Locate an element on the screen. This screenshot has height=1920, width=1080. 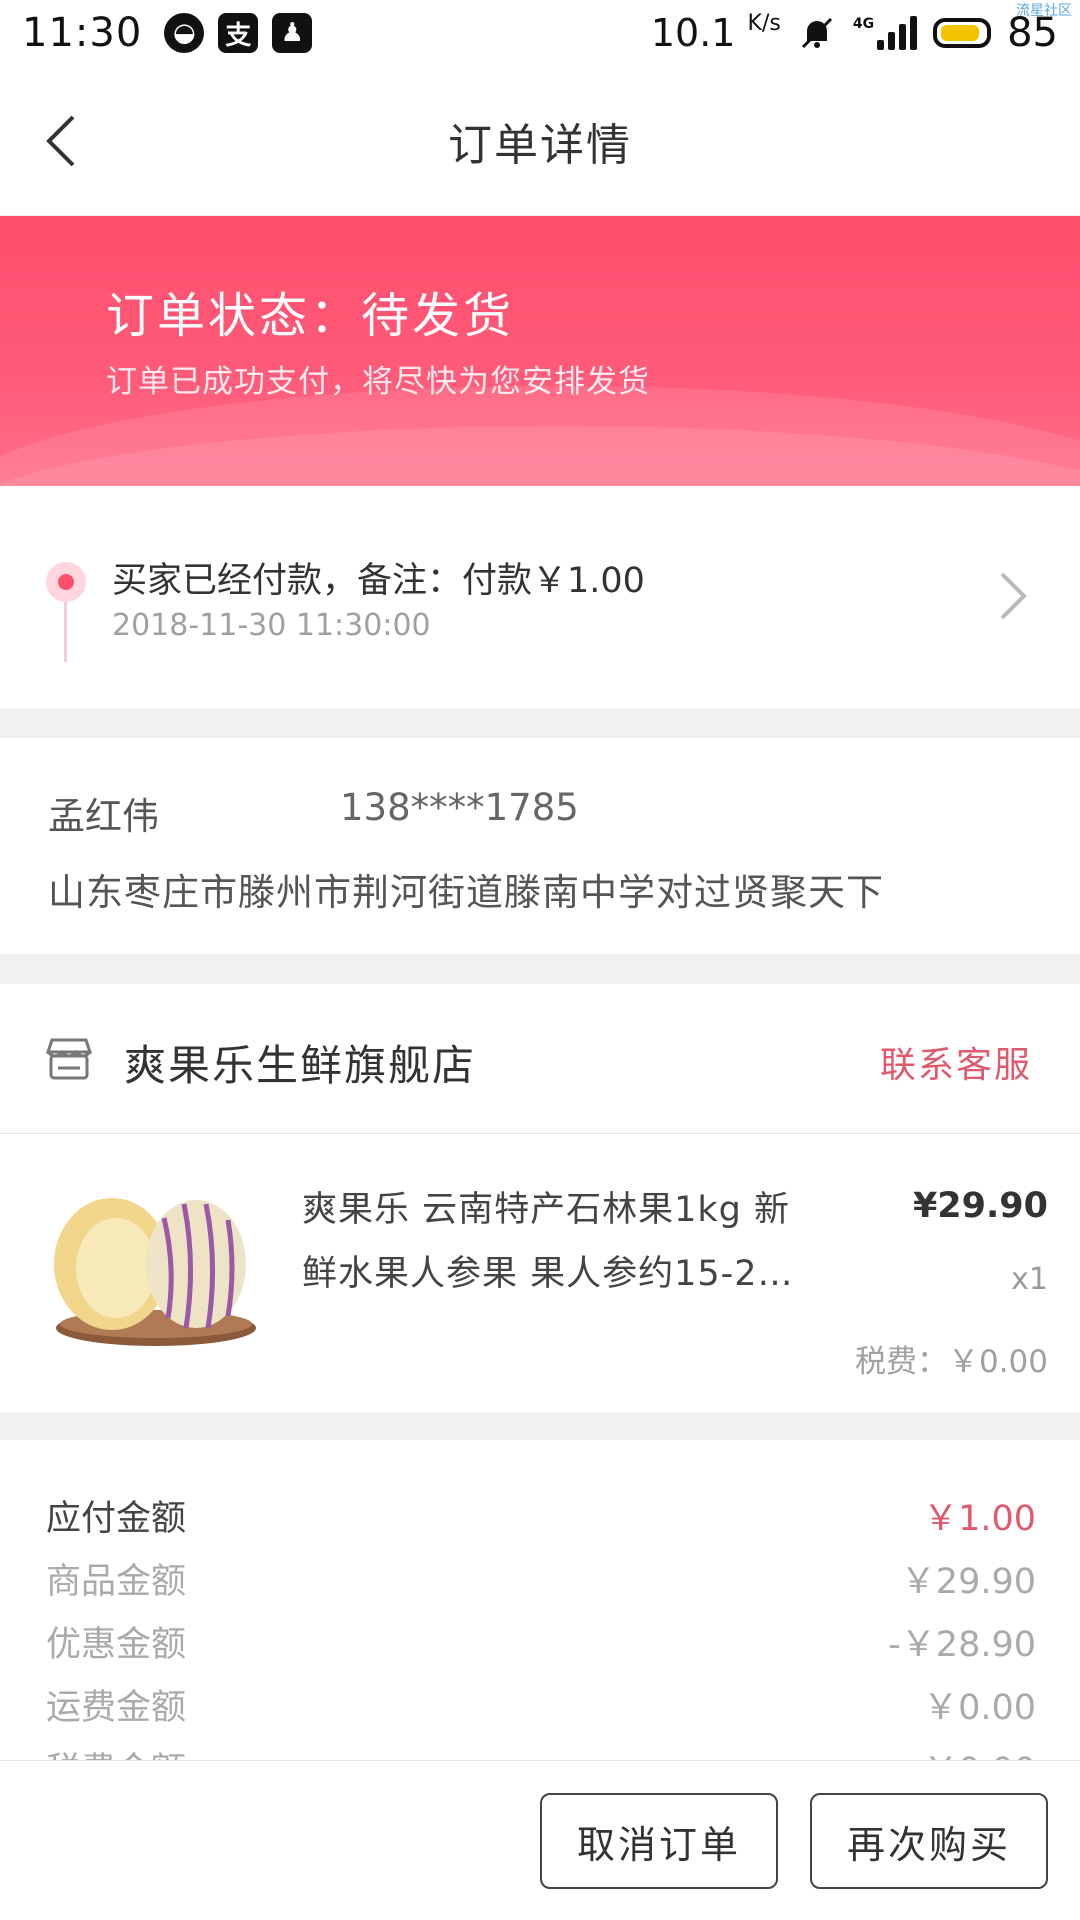
order-tracking-row: 买家已经付款，备注：付款￥1.00 2018-11-30 11:30:00 is located at coordinates (540, 597).